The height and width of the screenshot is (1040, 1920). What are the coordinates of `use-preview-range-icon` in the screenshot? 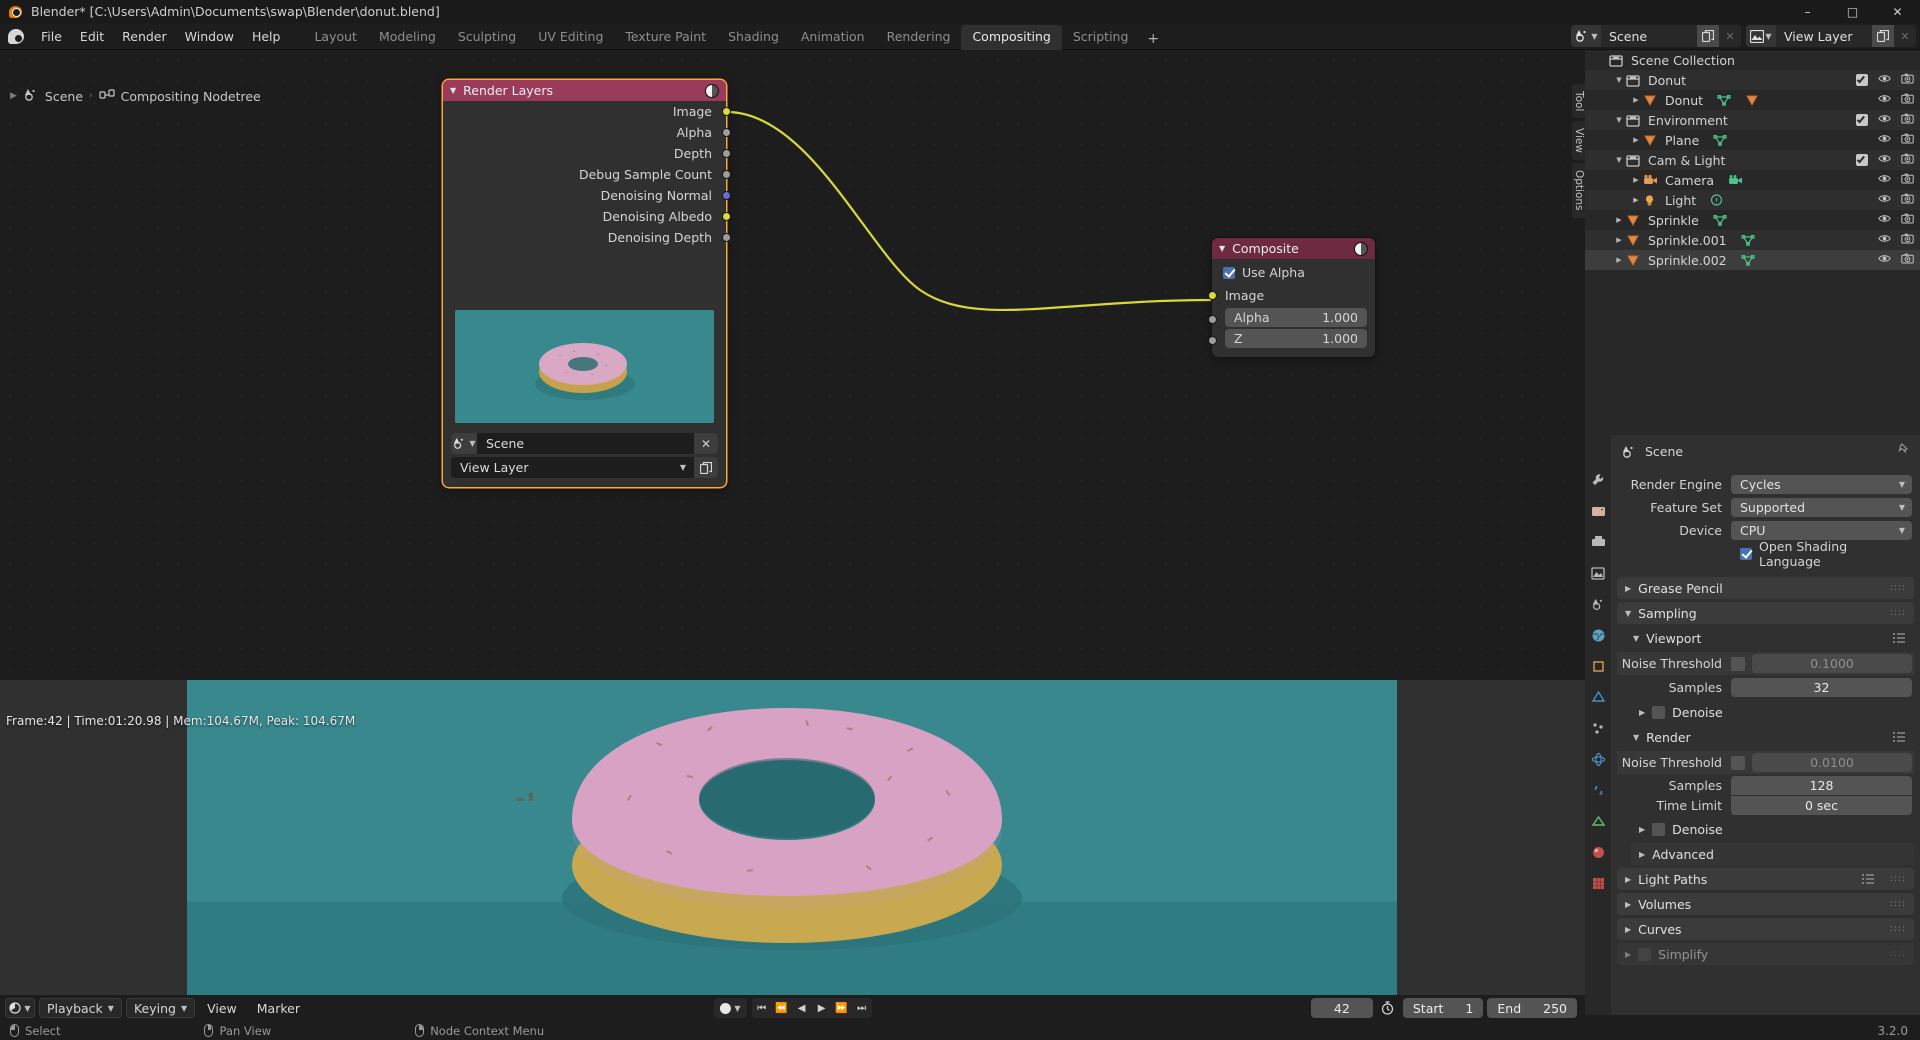 It's located at (1388, 1008).